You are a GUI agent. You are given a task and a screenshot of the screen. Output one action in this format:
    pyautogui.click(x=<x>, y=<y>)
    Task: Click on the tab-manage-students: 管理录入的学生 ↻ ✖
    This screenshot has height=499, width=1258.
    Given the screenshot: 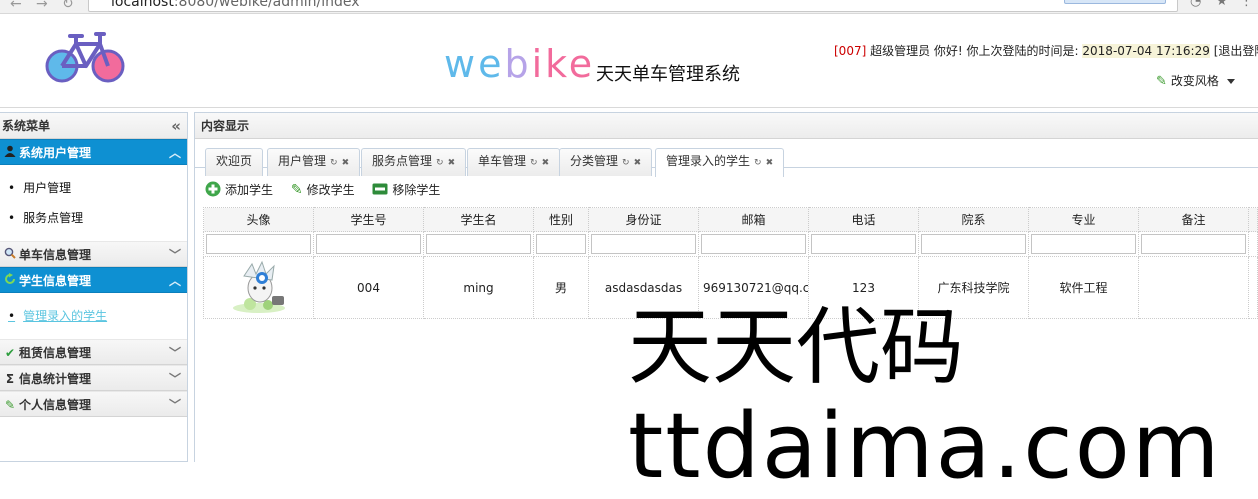 What is the action you would take?
    pyautogui.click(x=720, y=162)
    